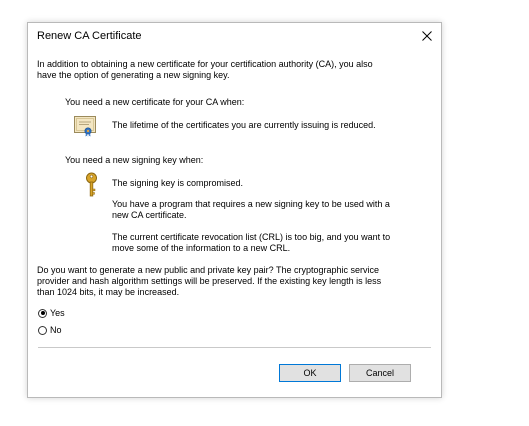  Describe the element at coordinates (234, 347) in the screenshot. I see `button-separator` at that location.